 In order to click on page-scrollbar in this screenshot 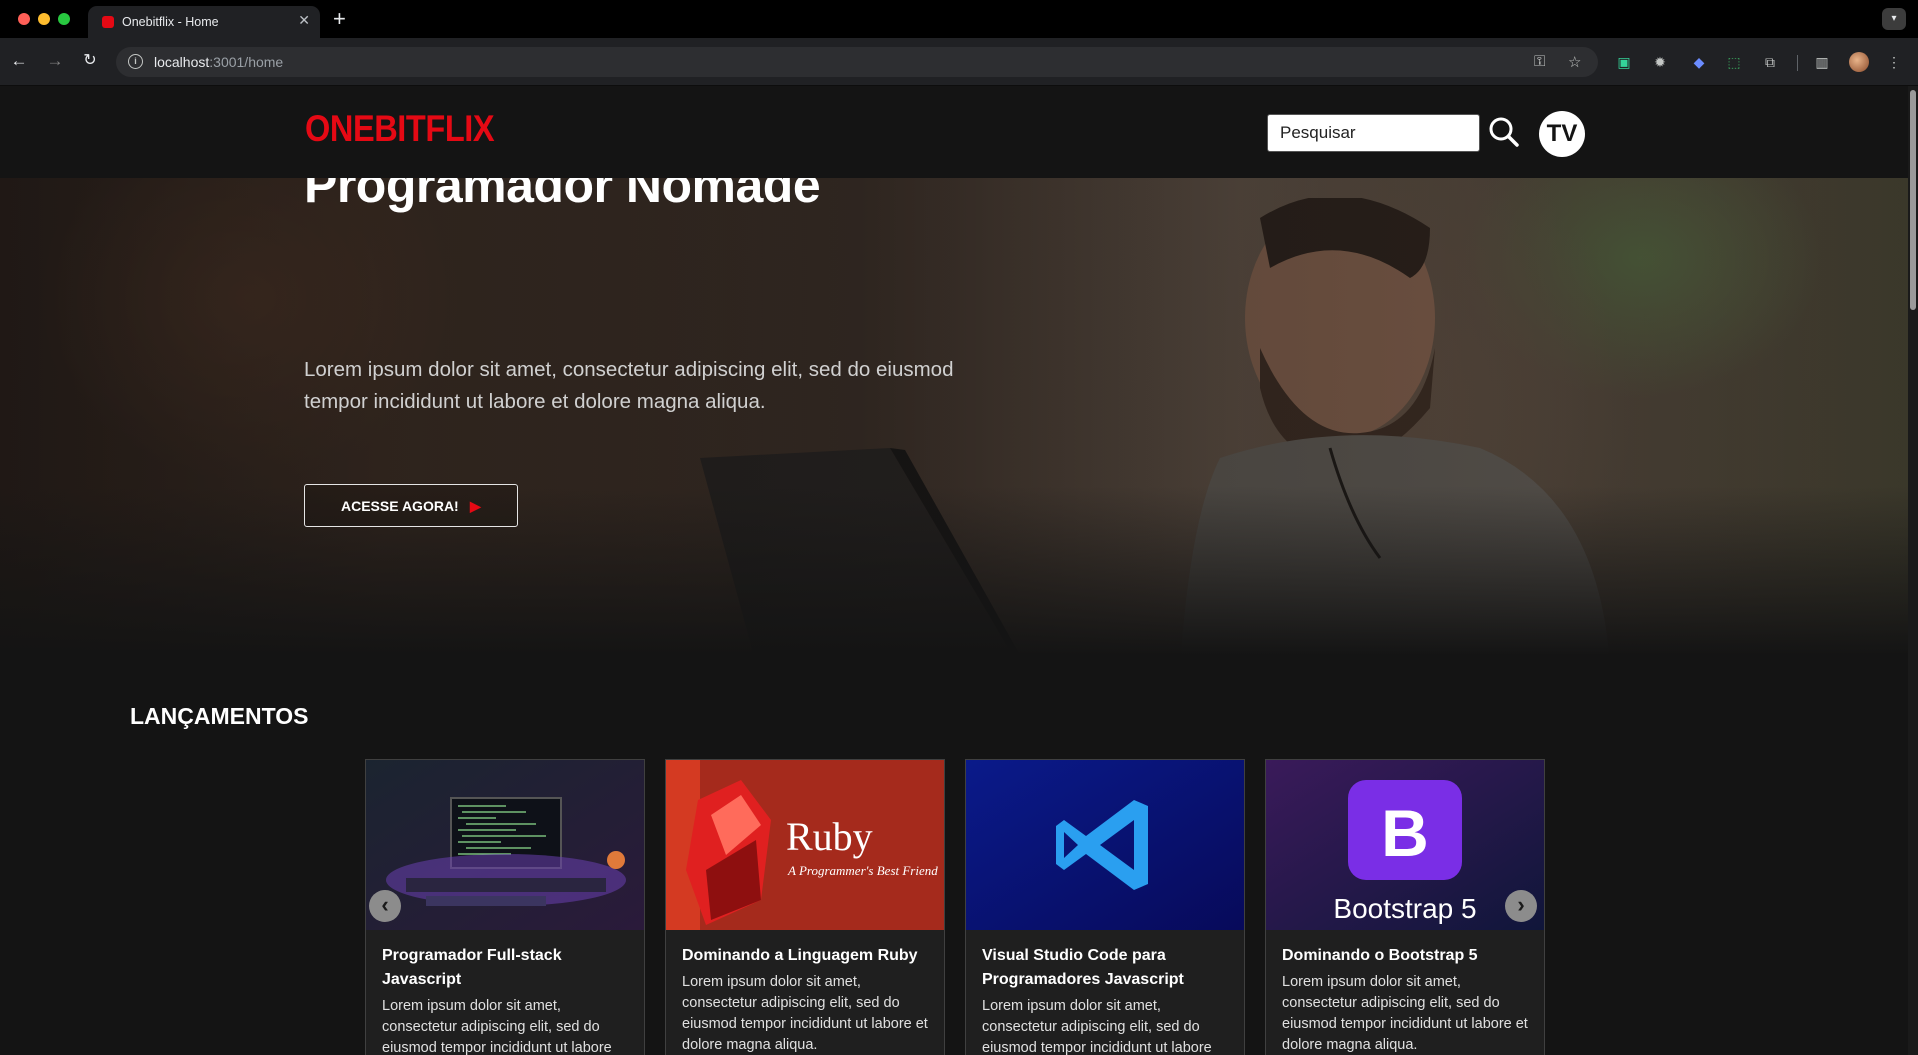, I will do `click(1913, 570)`.